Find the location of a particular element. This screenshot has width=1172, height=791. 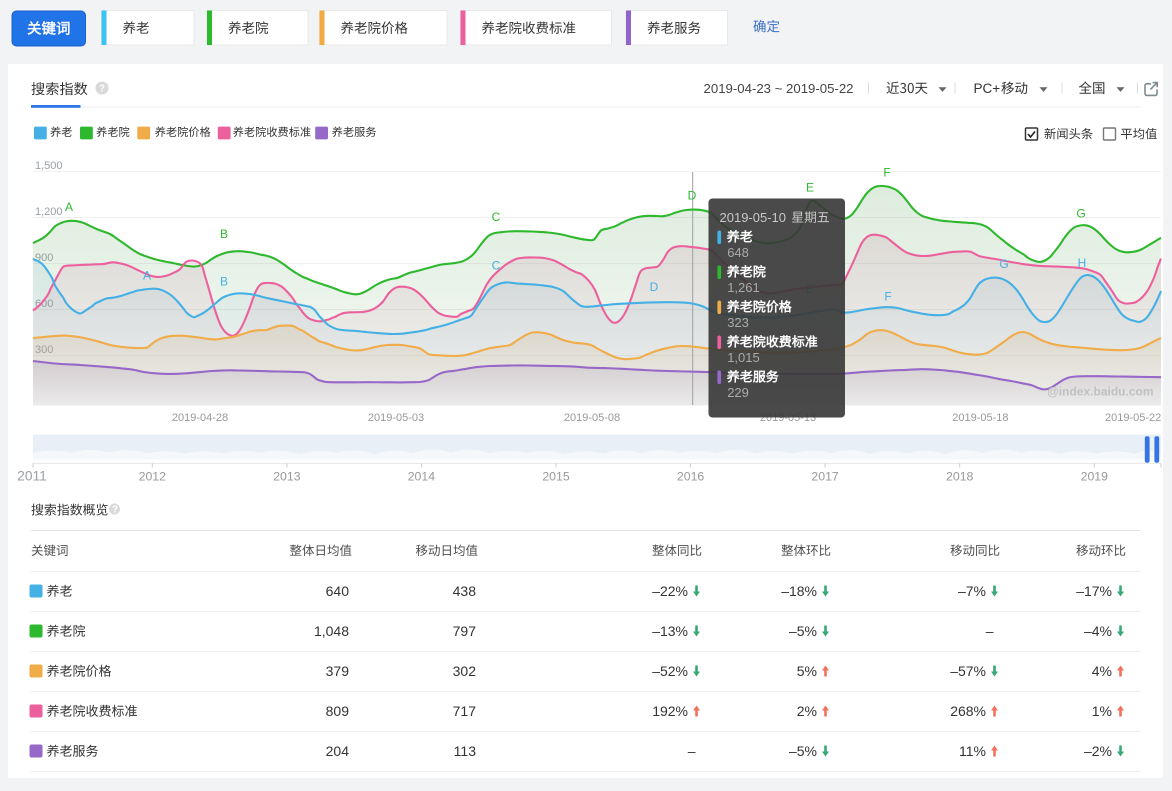

svg-text: 2013 is located at coordinates (287, 477).